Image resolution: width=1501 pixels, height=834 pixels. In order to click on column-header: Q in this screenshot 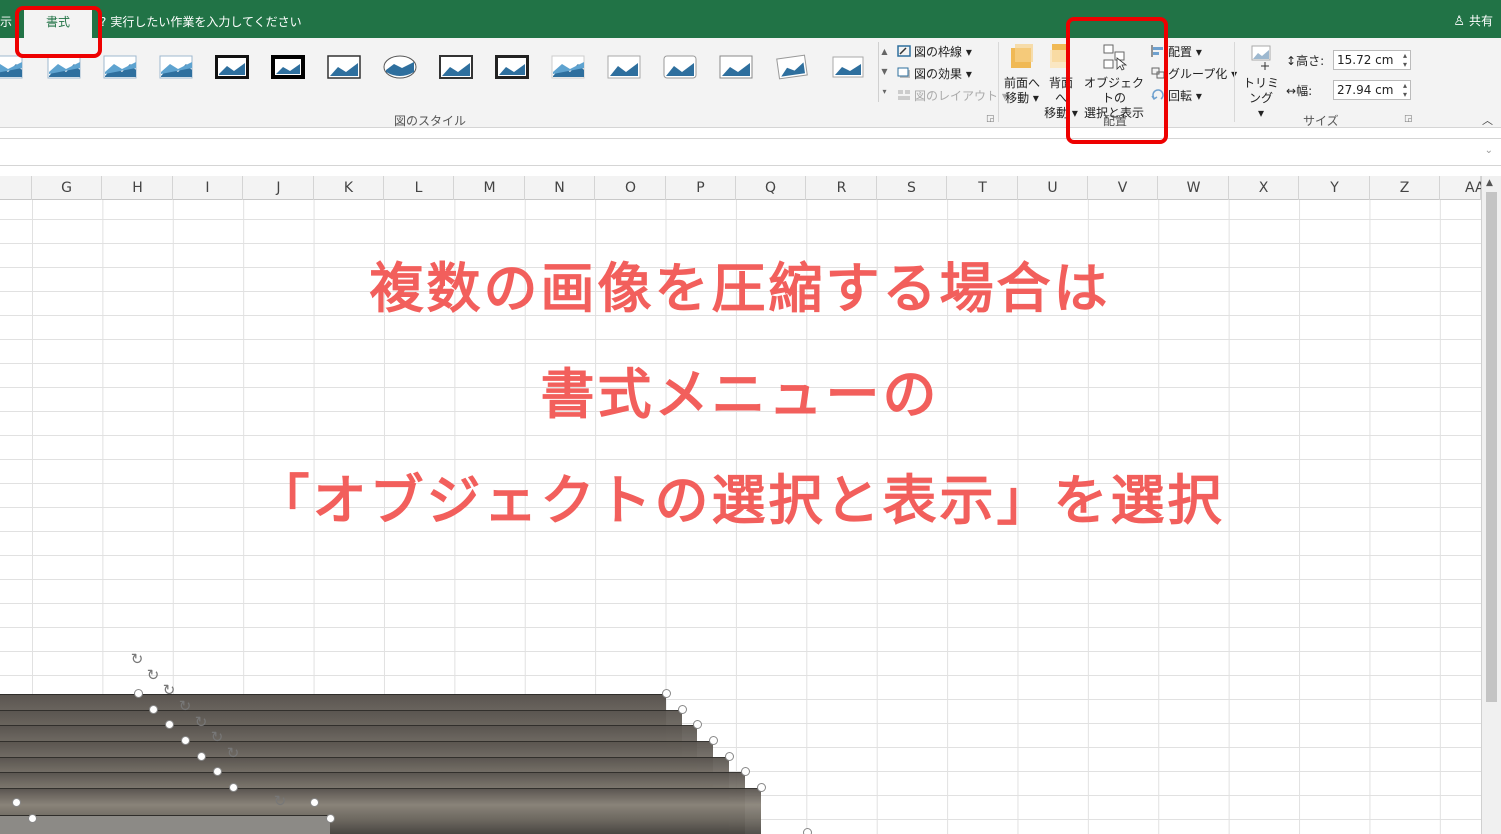, I will do `click(771, 188)`.